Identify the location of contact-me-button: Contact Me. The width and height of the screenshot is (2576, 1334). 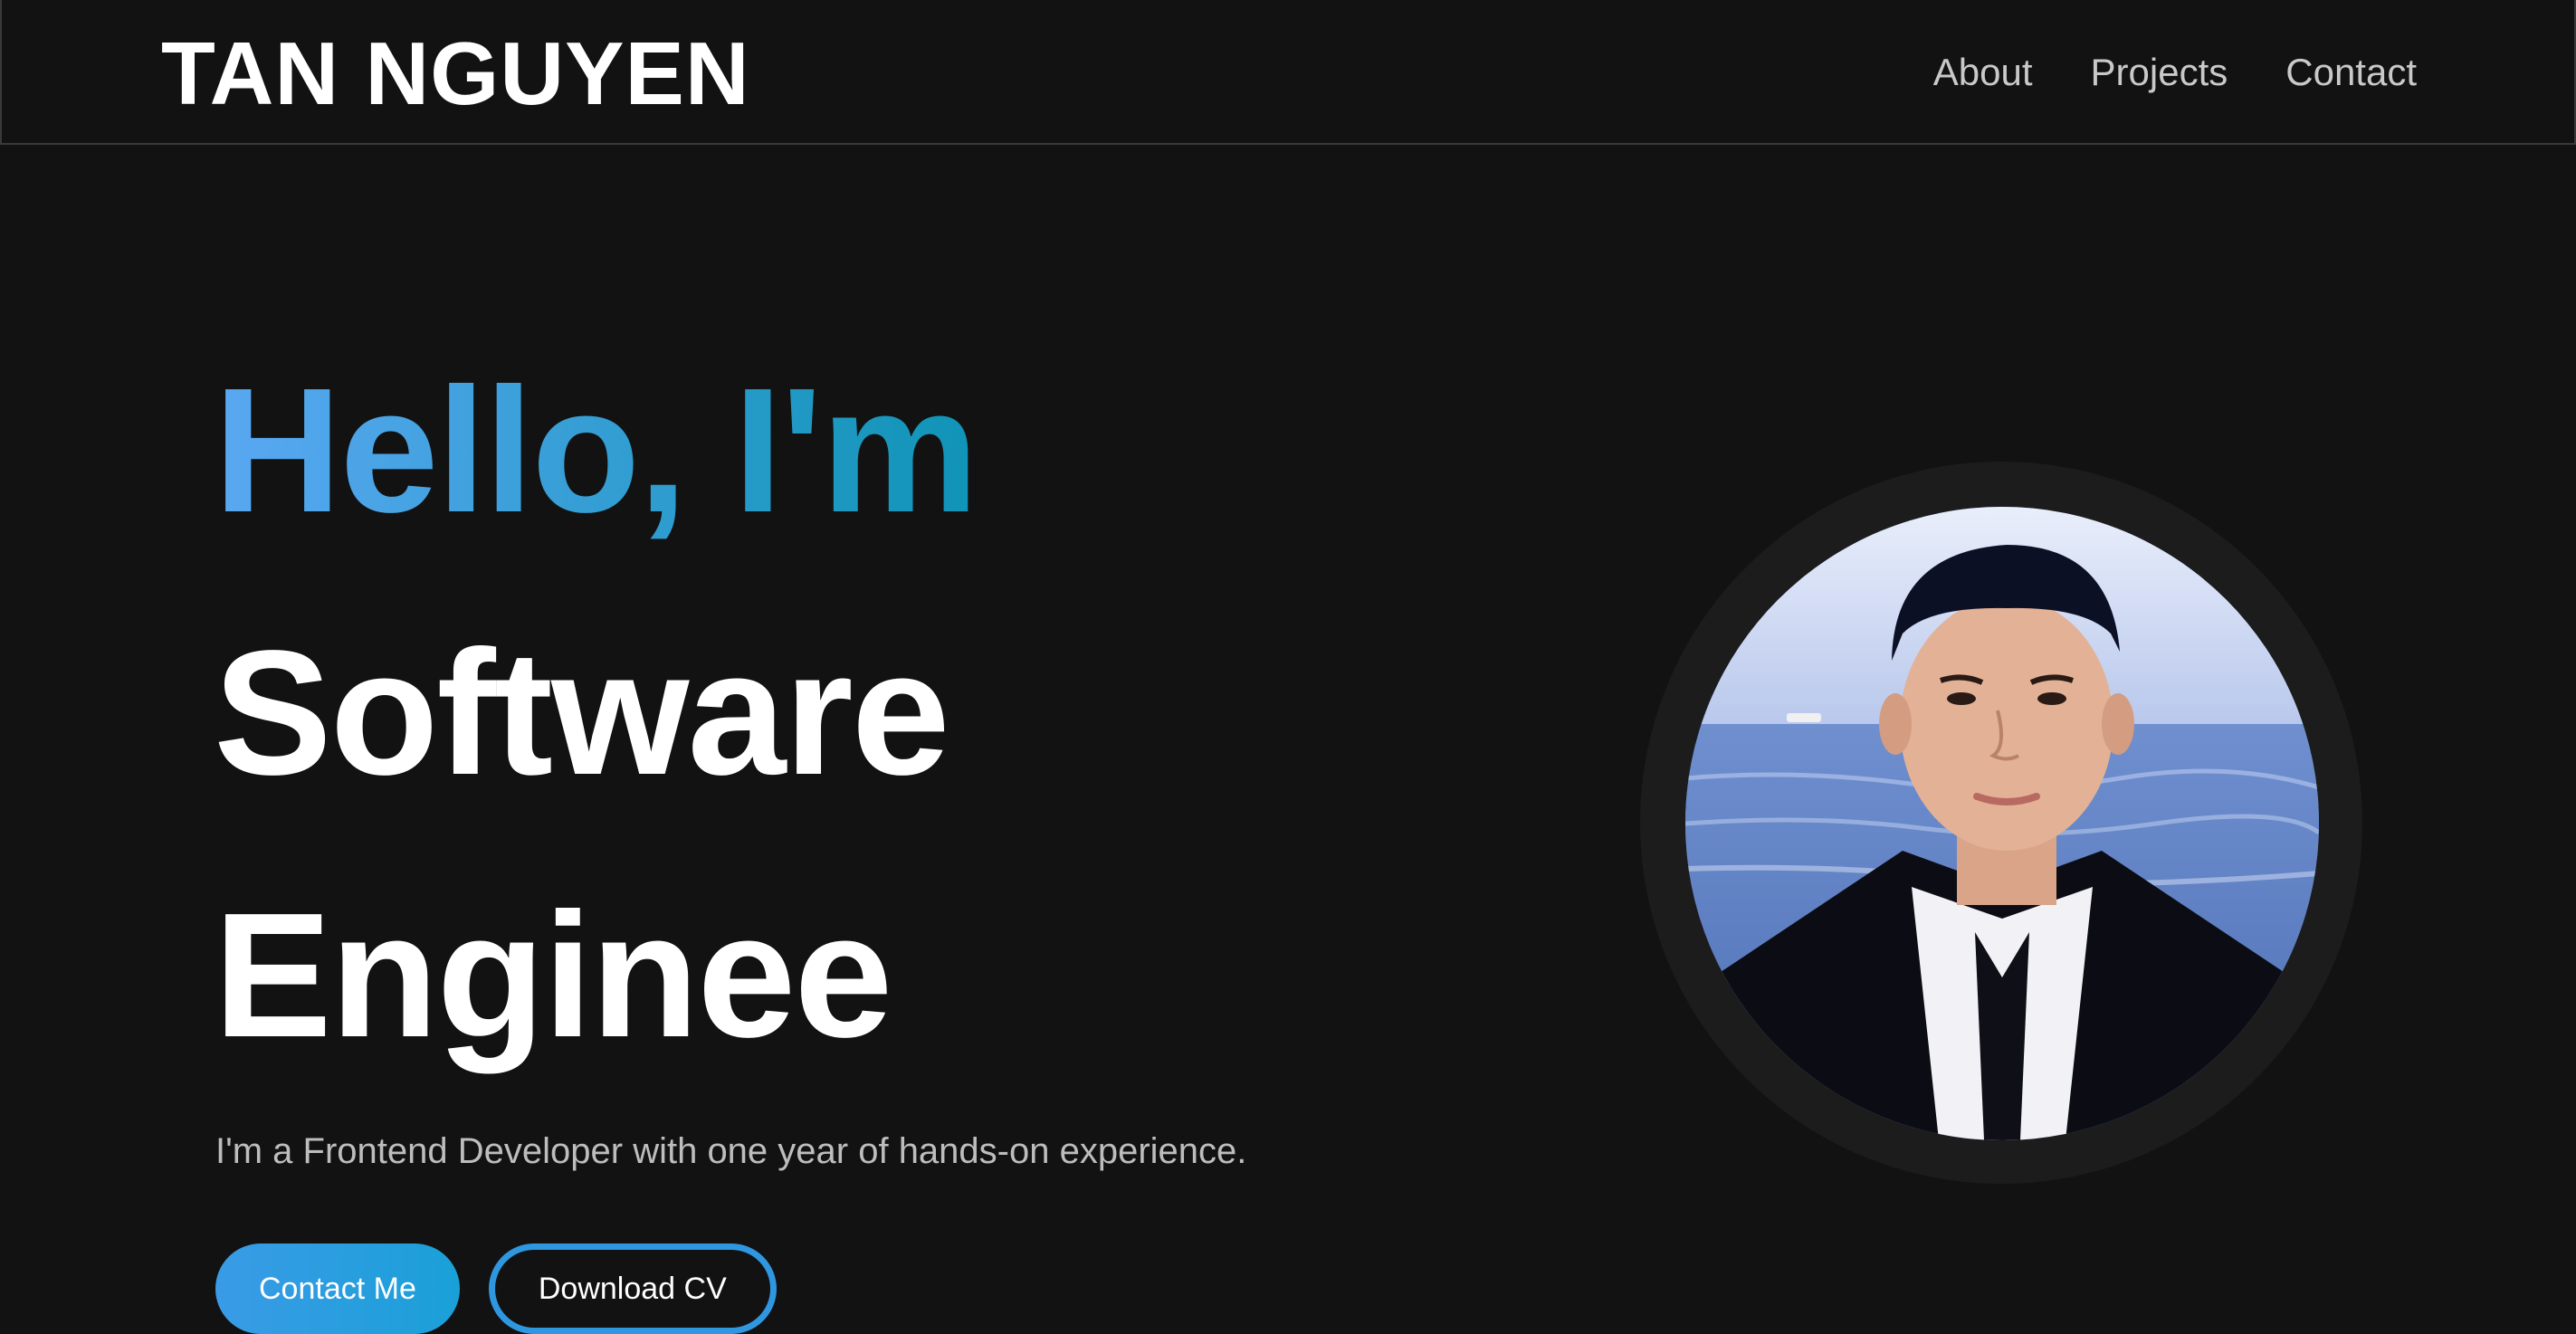
(338, 1288).